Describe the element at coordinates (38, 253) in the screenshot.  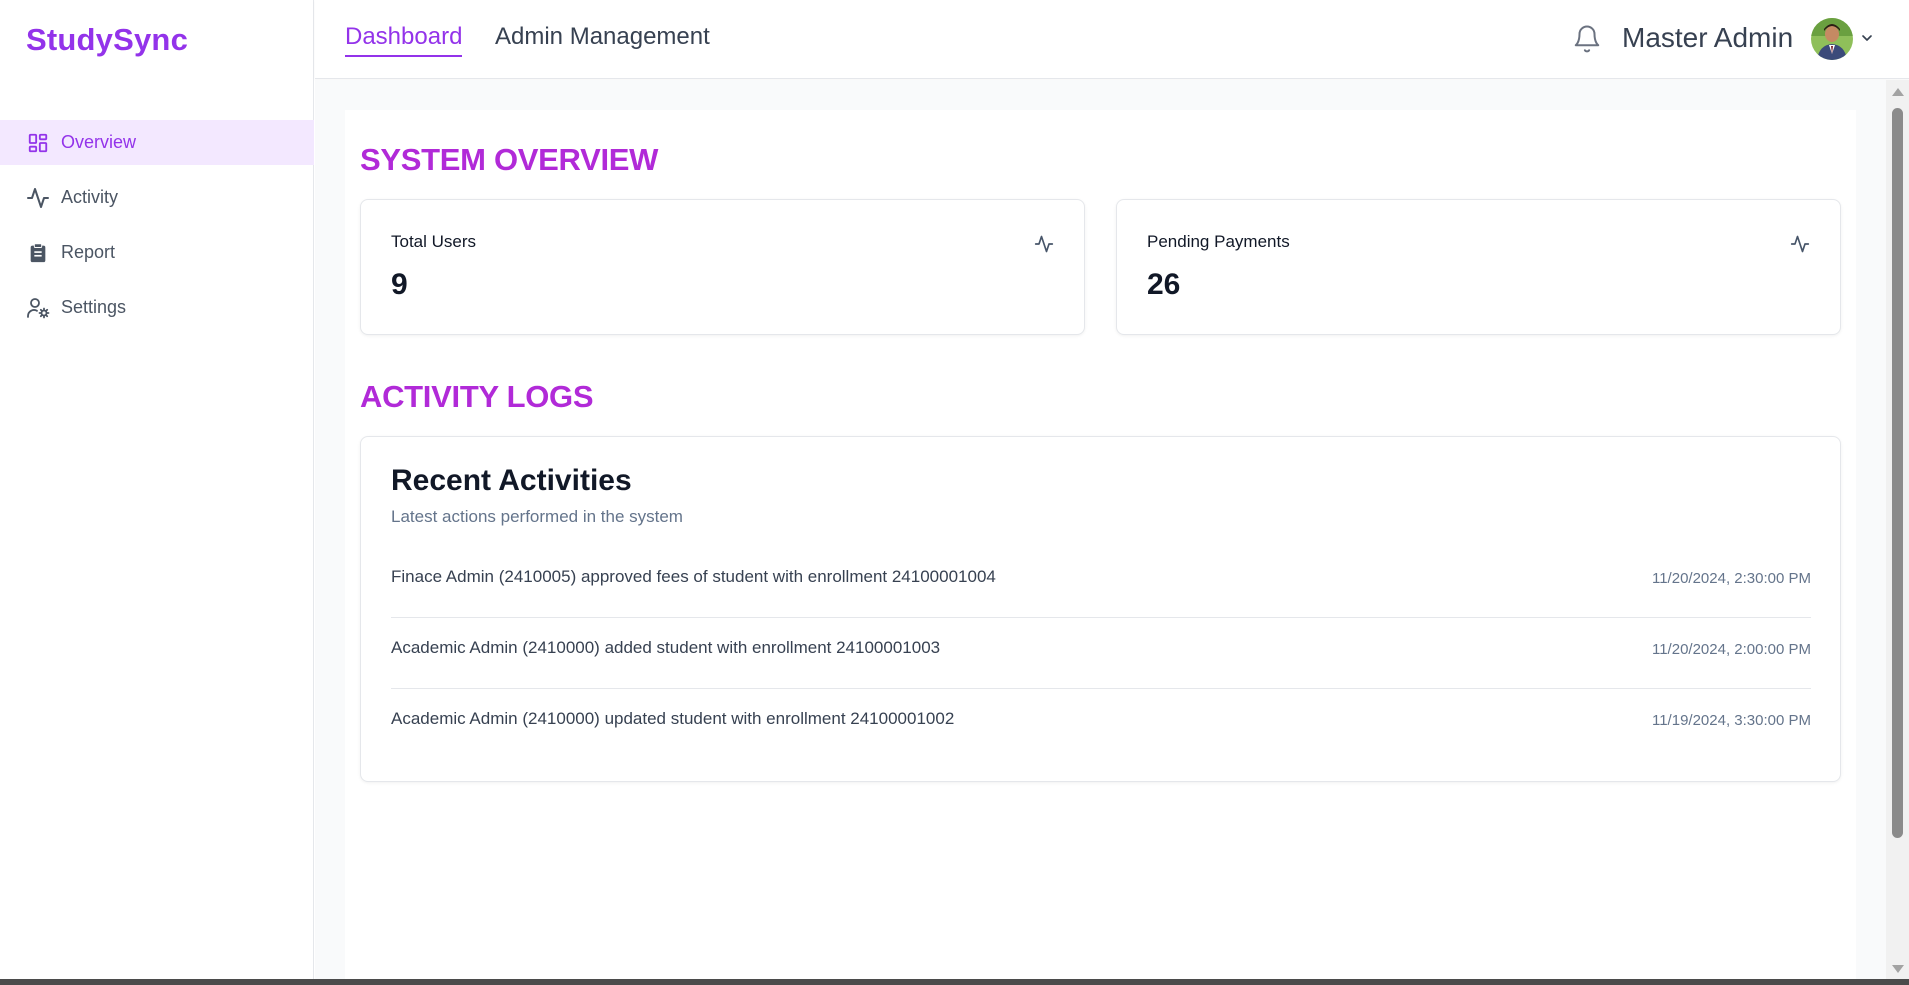
I see `clipboard-icon` at that location.